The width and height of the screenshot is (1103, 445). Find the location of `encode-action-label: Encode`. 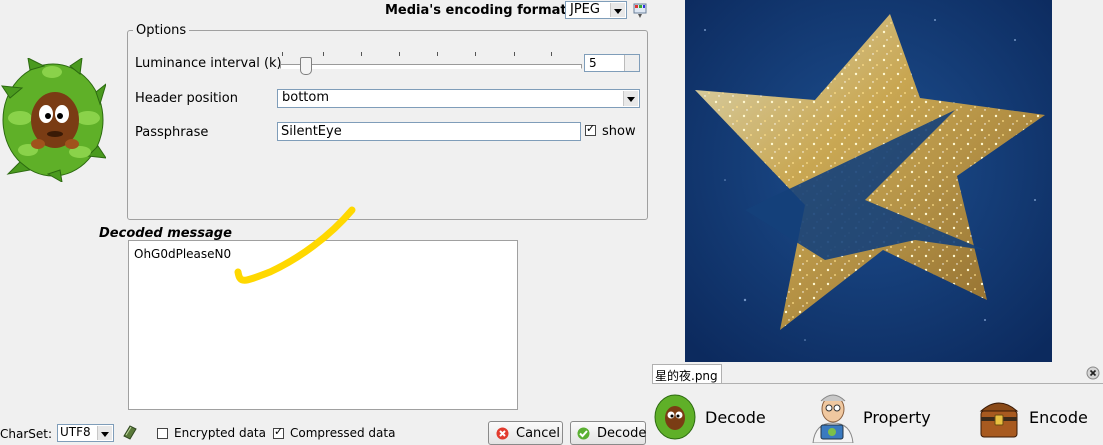

encode-action-label: Encode is located at coordinates (1058, 417).